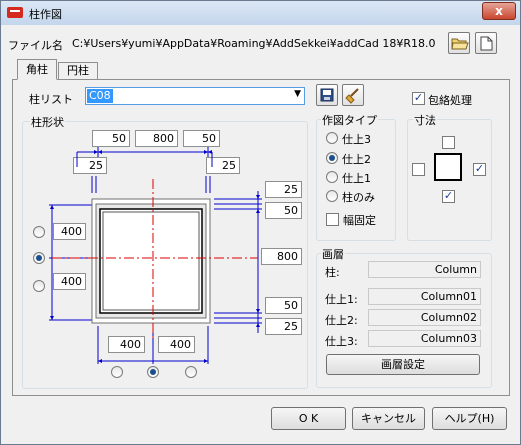 The image size is (521, 445). I want to click on folder-icon, so click(460, 44).